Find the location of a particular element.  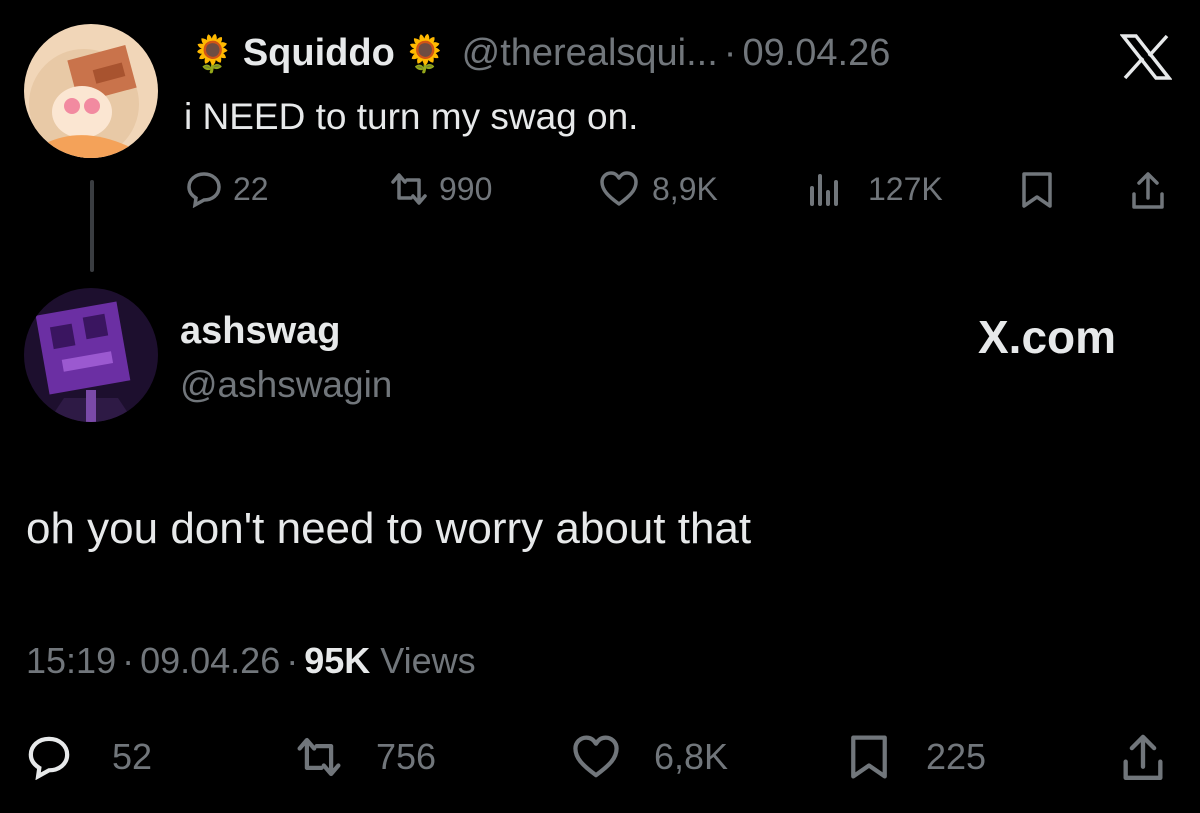

parent-share-button is located at coordinates (1148, 191).